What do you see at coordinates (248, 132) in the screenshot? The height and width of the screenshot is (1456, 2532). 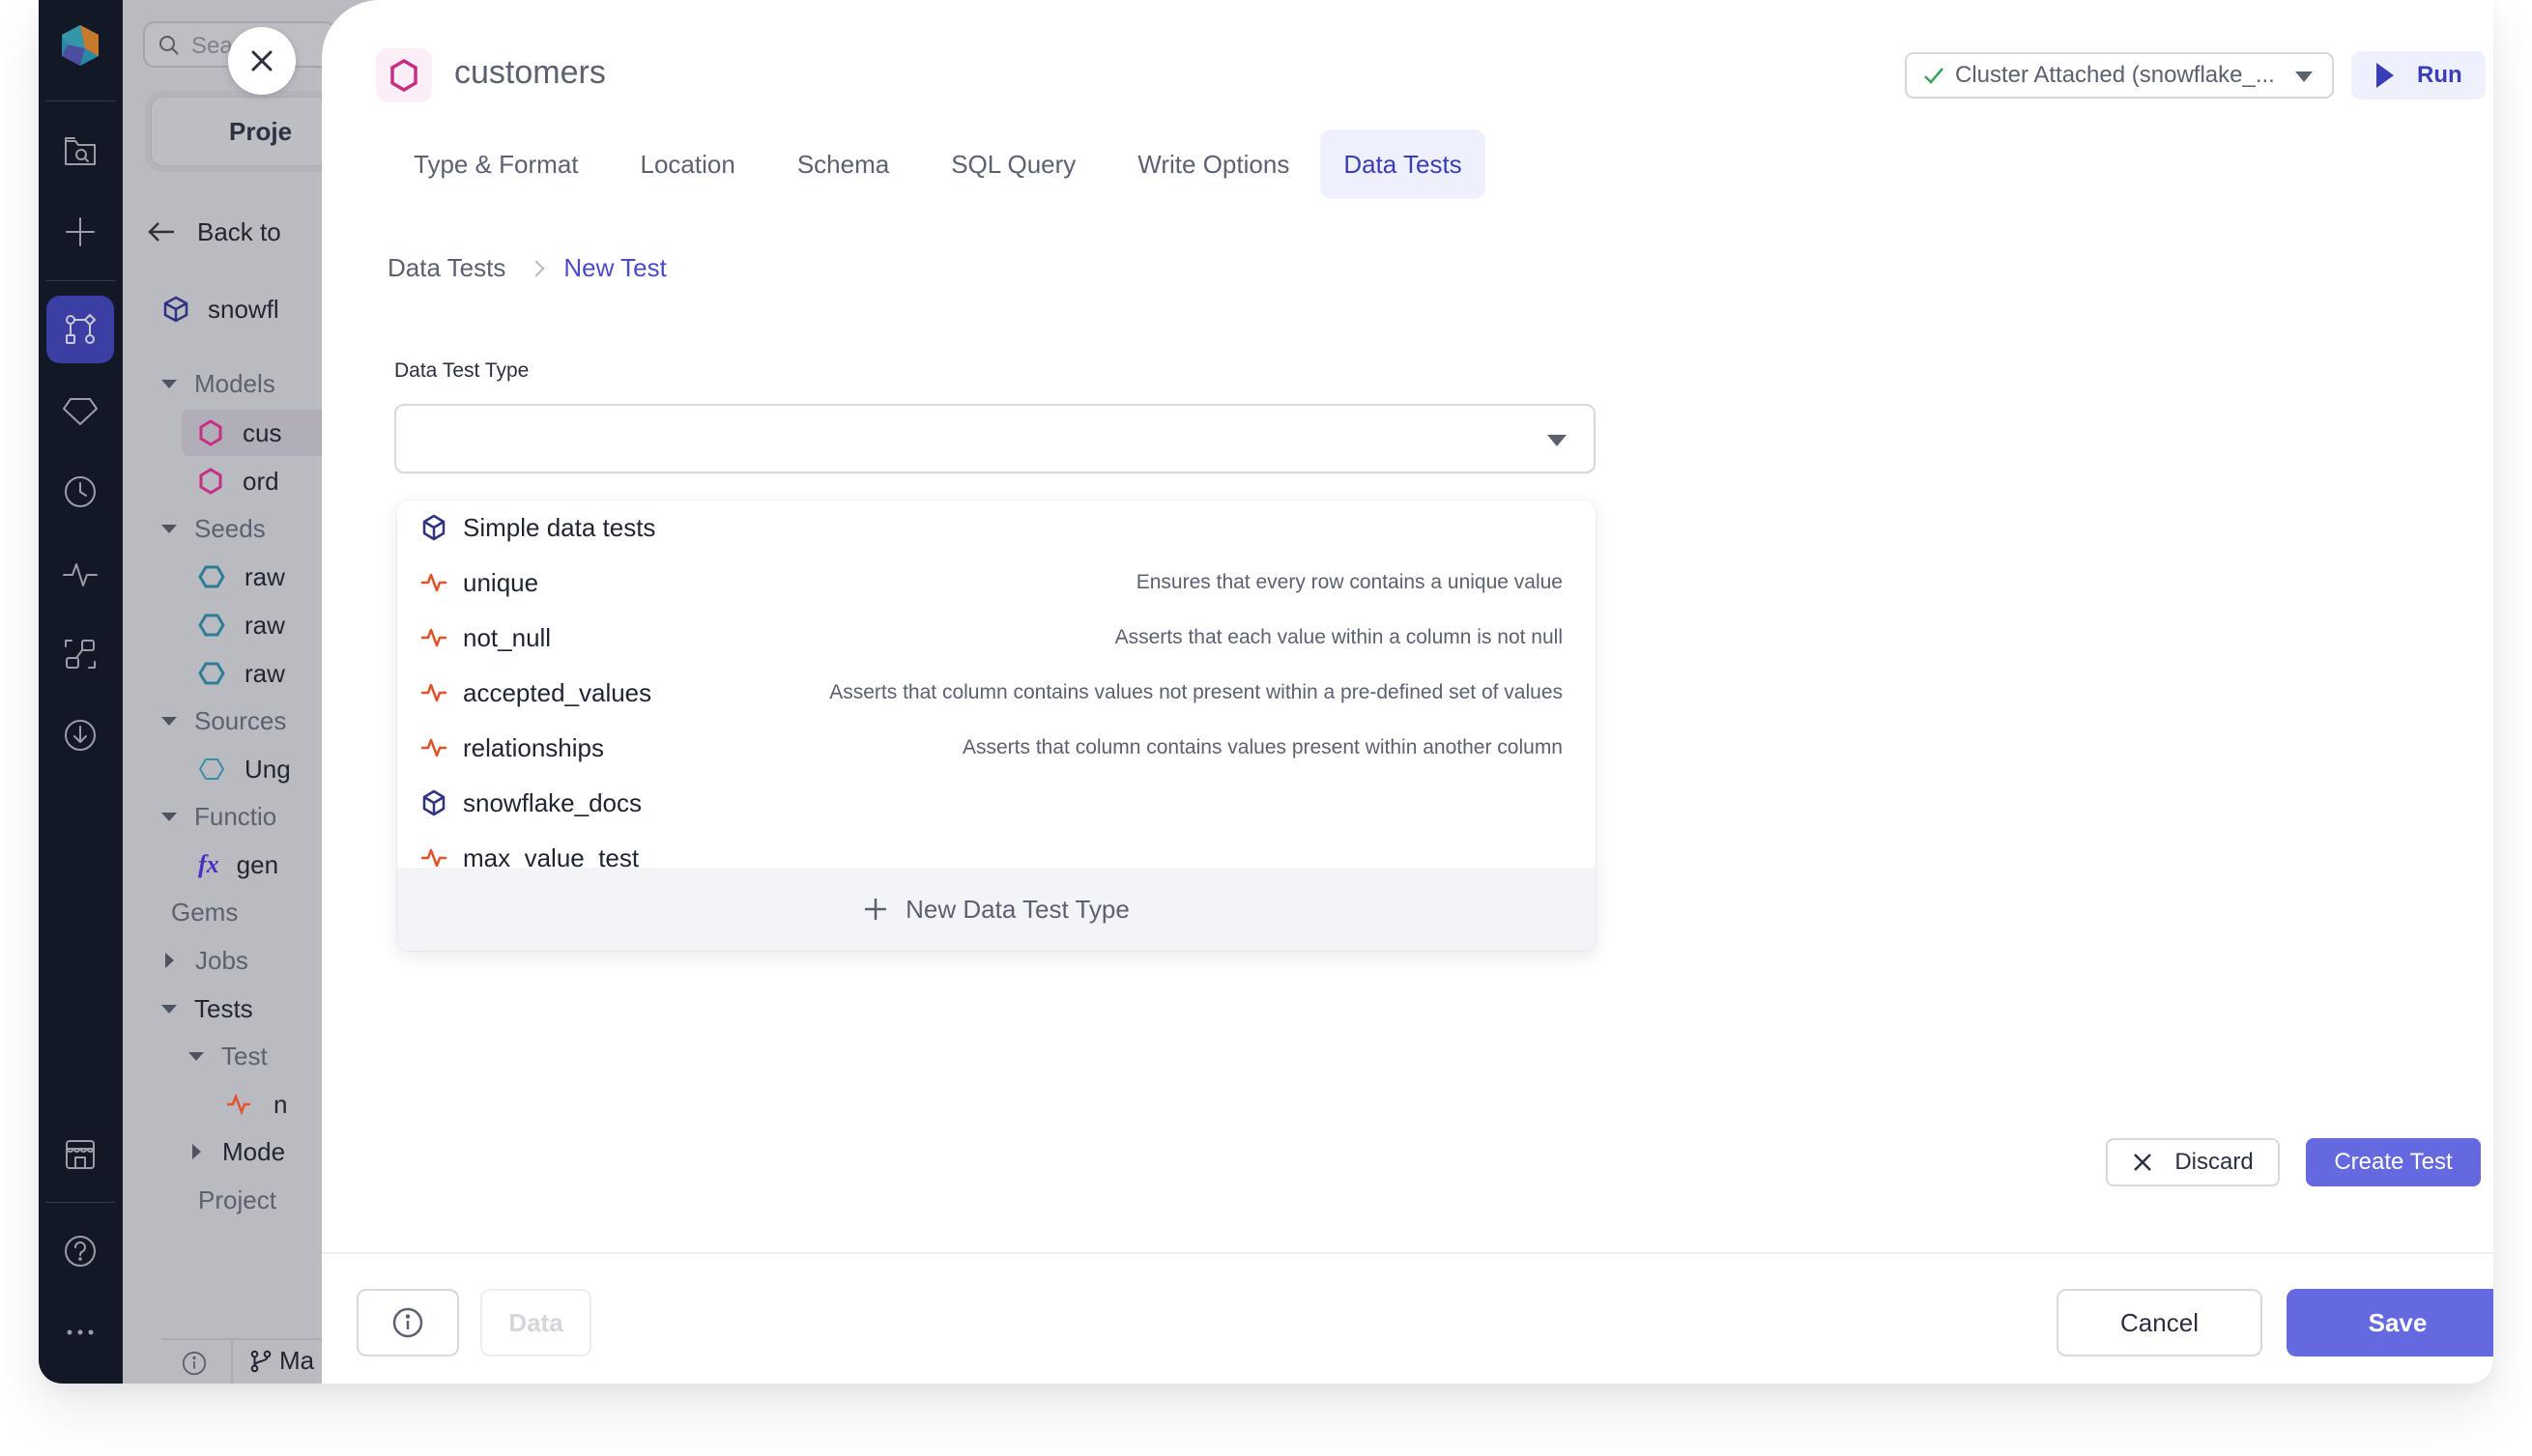 I see `sidebar-project-button: Proje` at bounding box center [248, 132].